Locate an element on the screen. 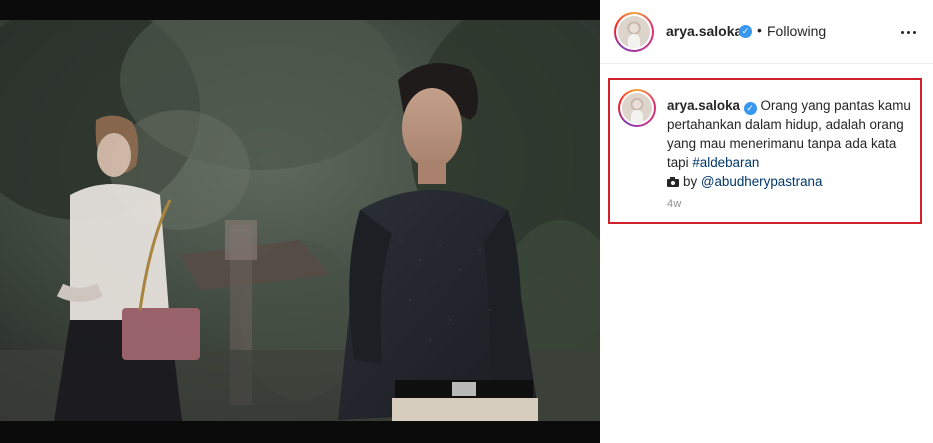 The height and width of the screenshot is (443, 933). post-timestamp: 4w is located at coordinates (674, 204).